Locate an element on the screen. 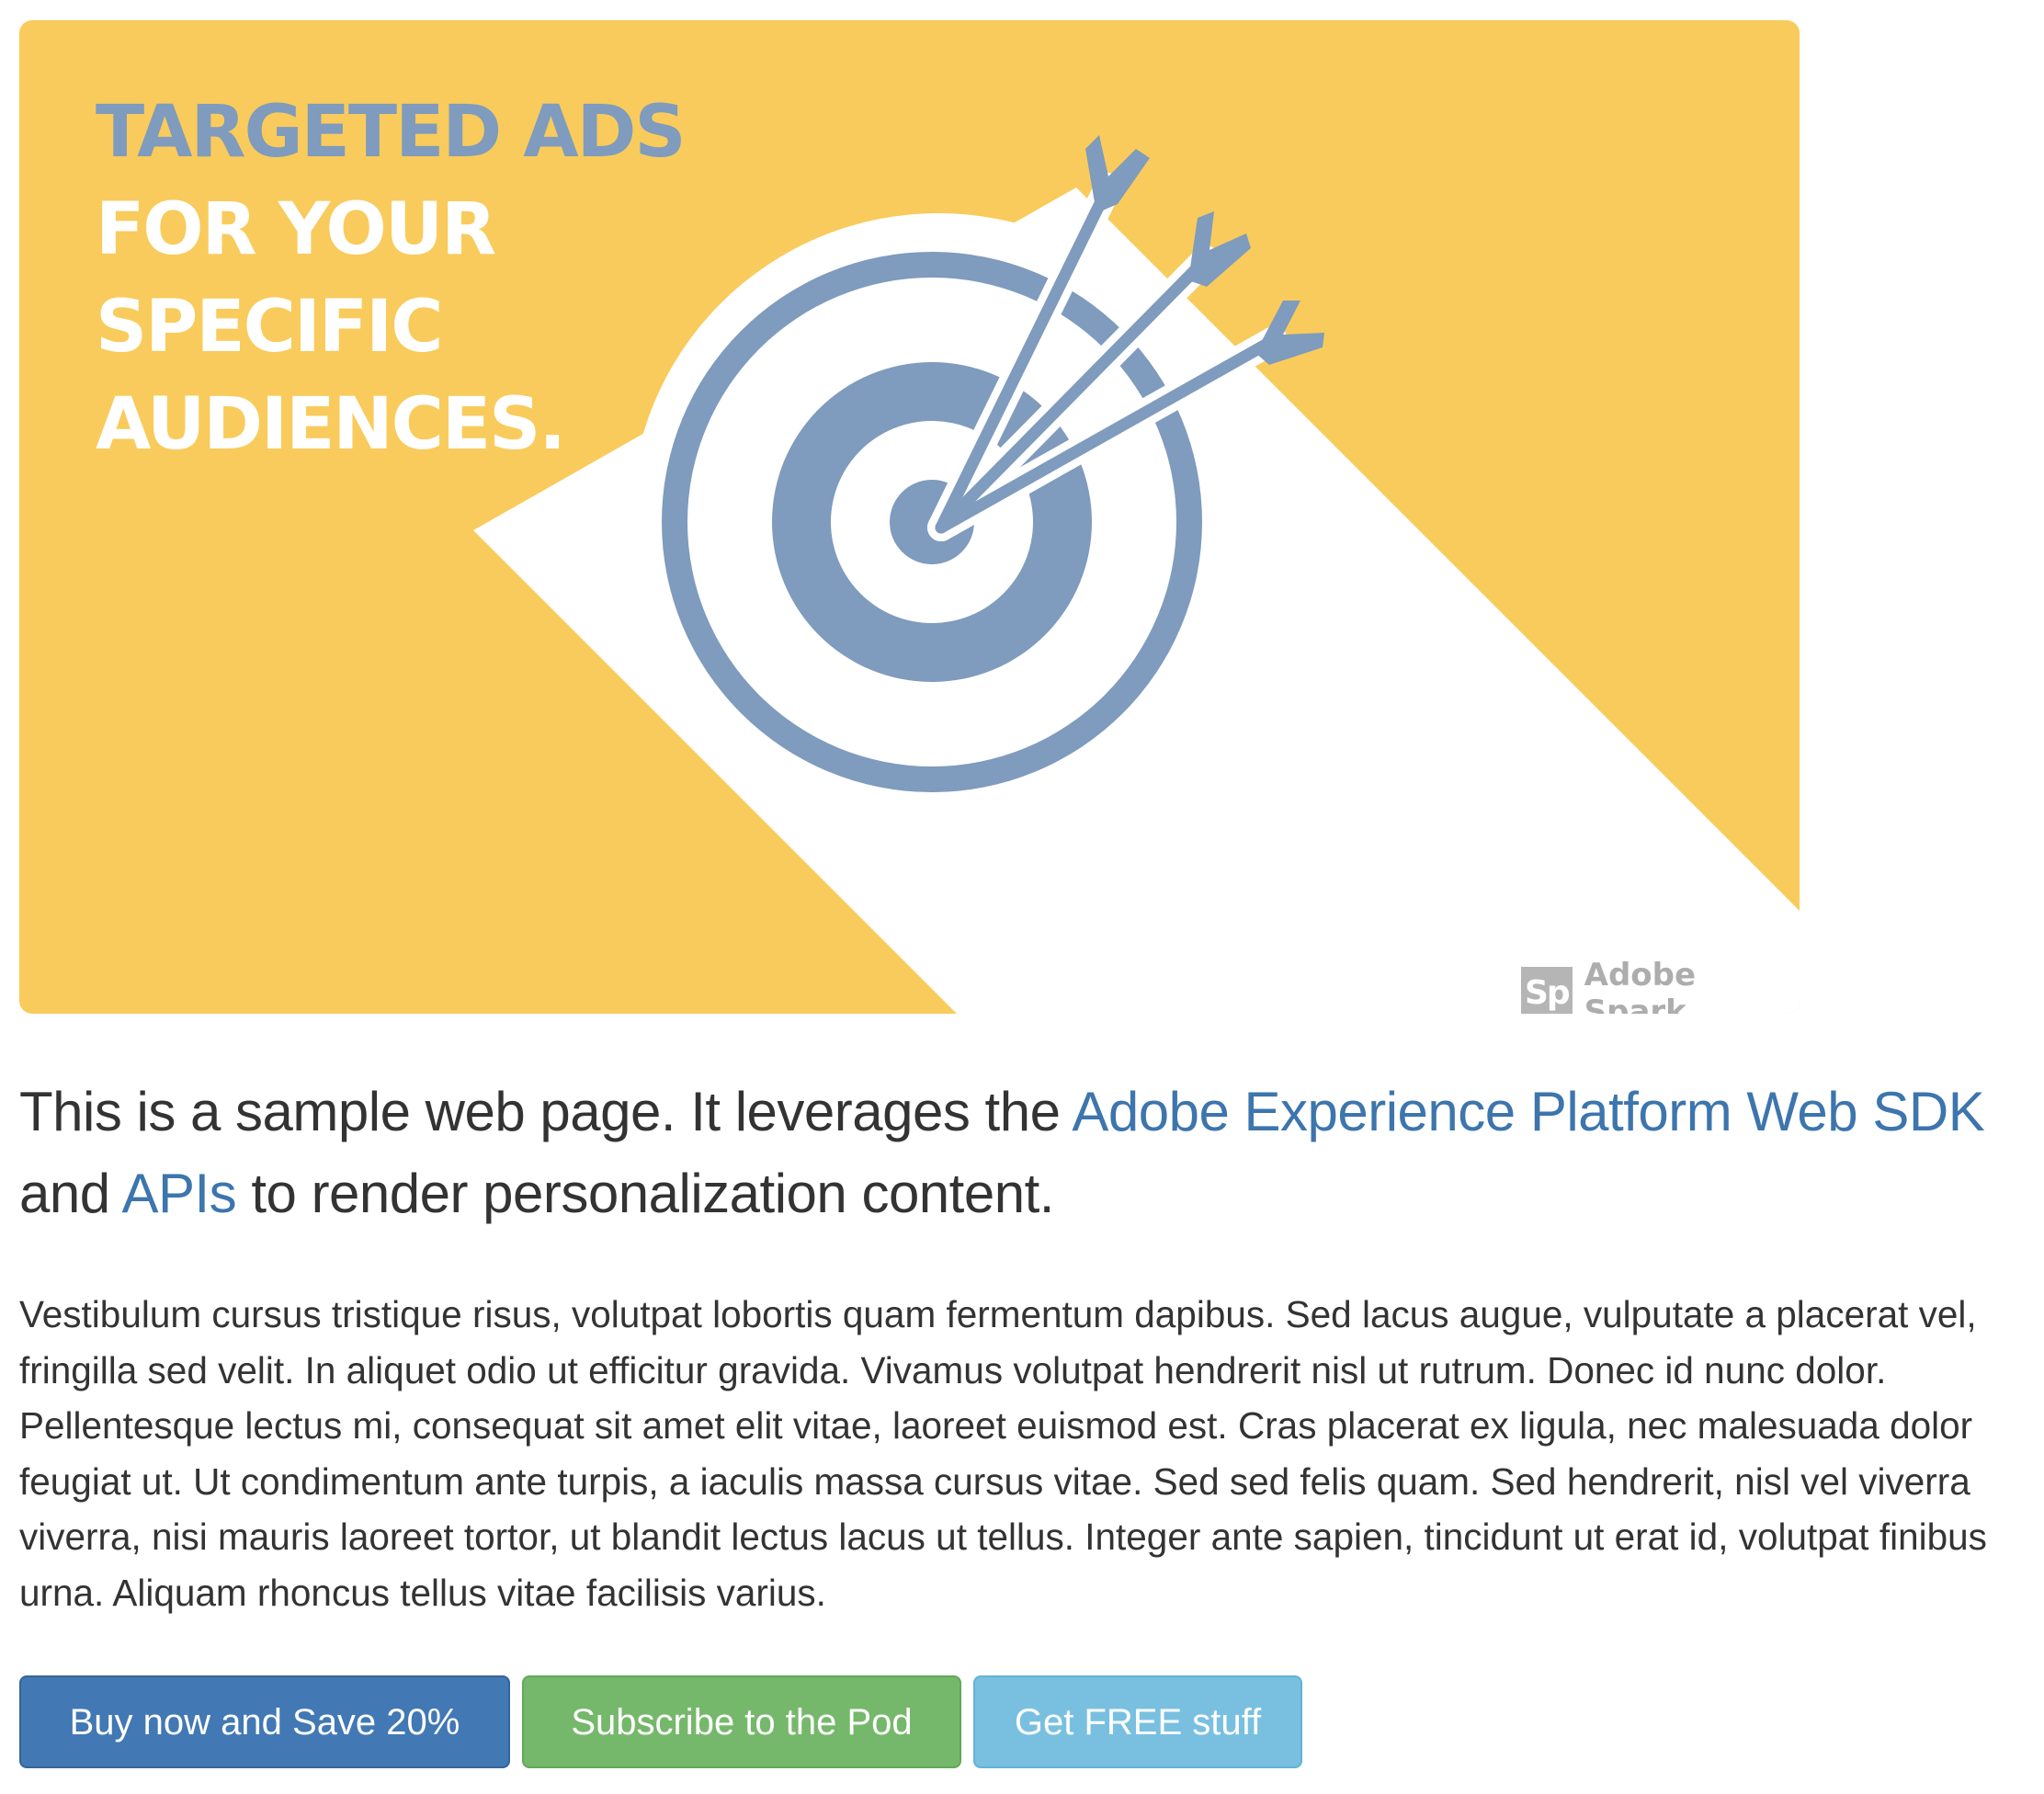  adobe-spark-logo: Sp Adobe Spark is located at coordinates (1660, 985).